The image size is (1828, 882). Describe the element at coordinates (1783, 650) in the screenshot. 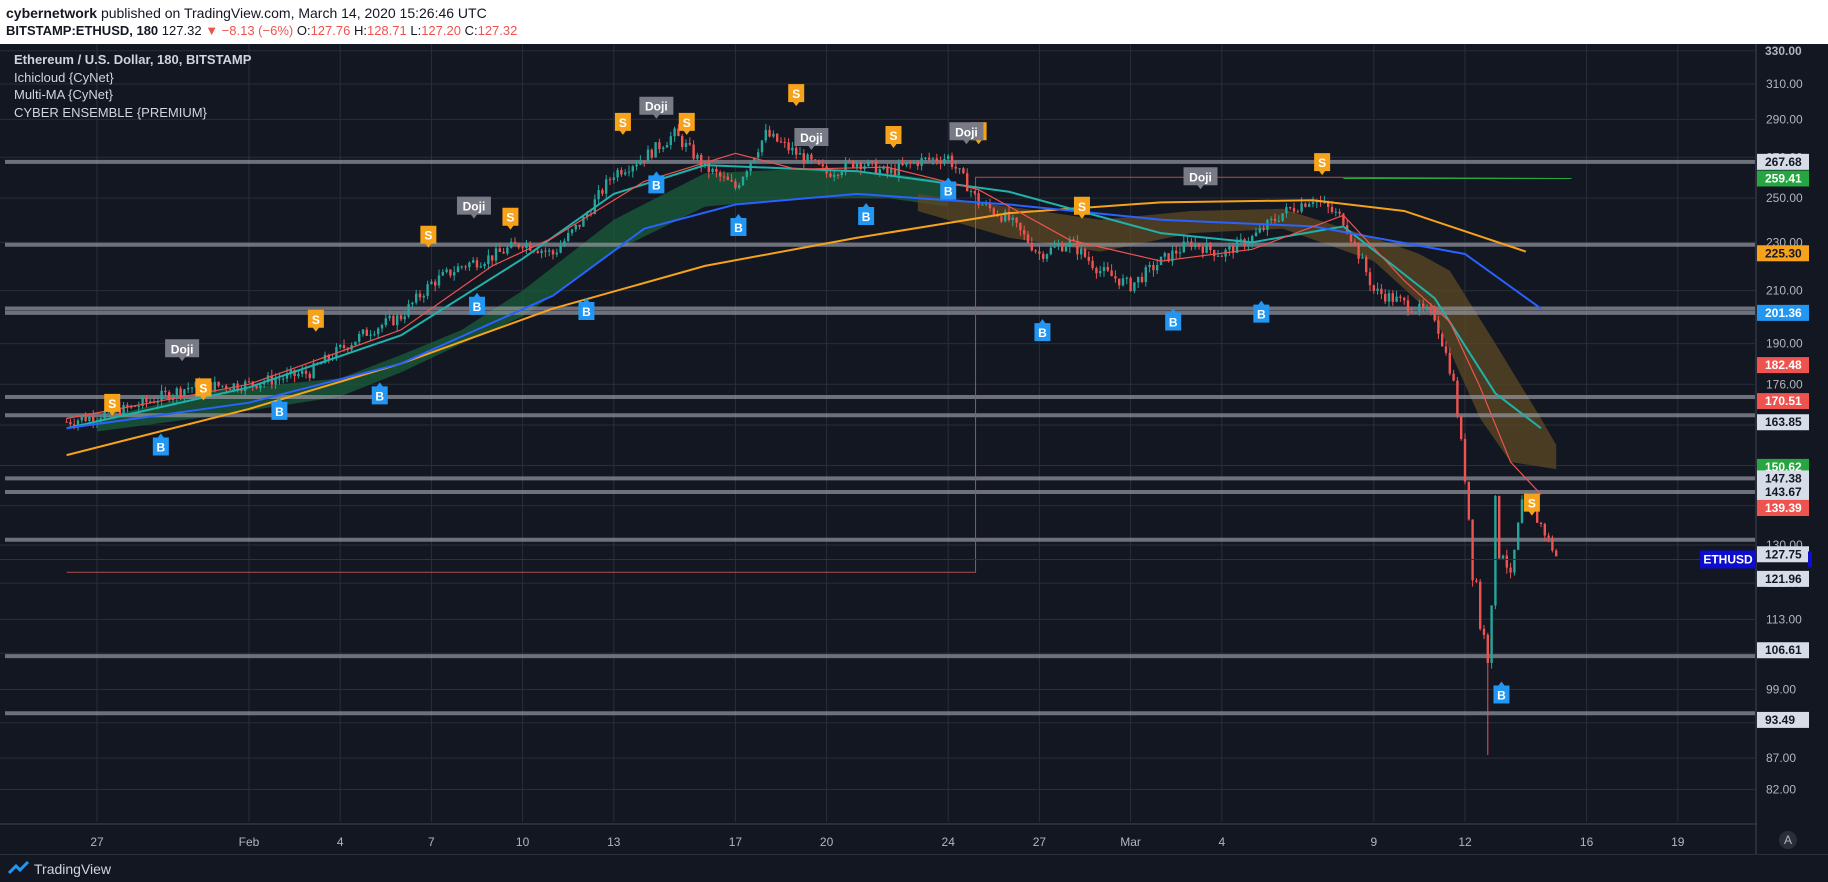

I see `price-label: 106.61` at that location.